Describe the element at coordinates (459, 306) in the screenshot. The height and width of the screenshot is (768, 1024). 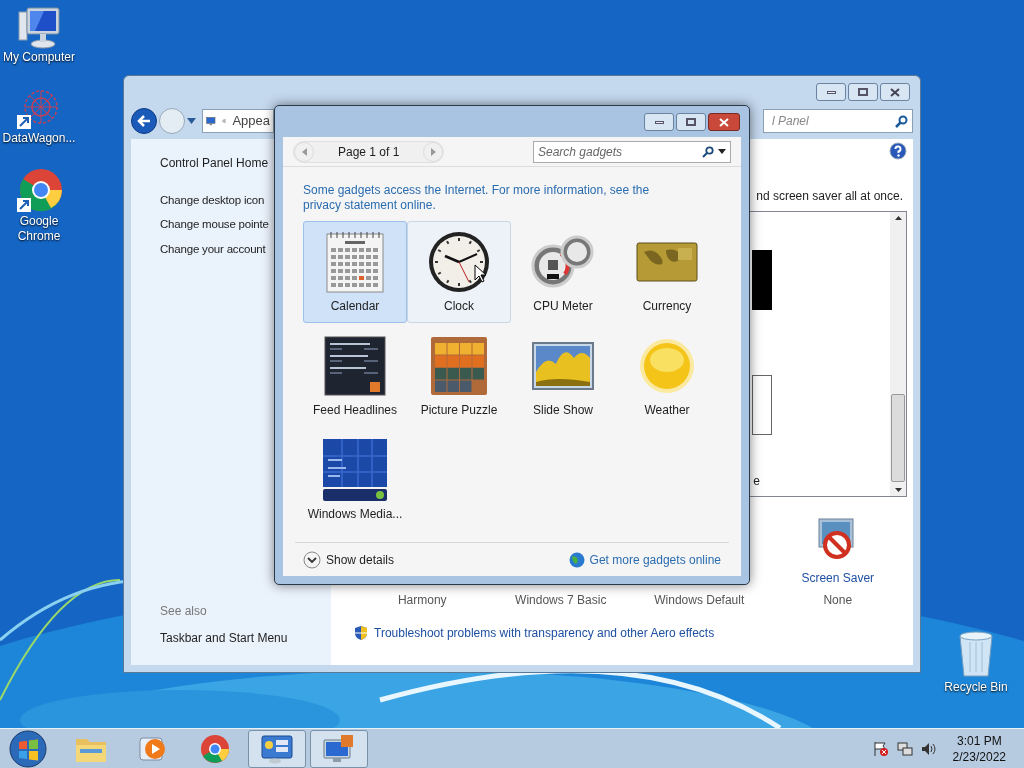
I see `gadget-name: Clock` at that location.